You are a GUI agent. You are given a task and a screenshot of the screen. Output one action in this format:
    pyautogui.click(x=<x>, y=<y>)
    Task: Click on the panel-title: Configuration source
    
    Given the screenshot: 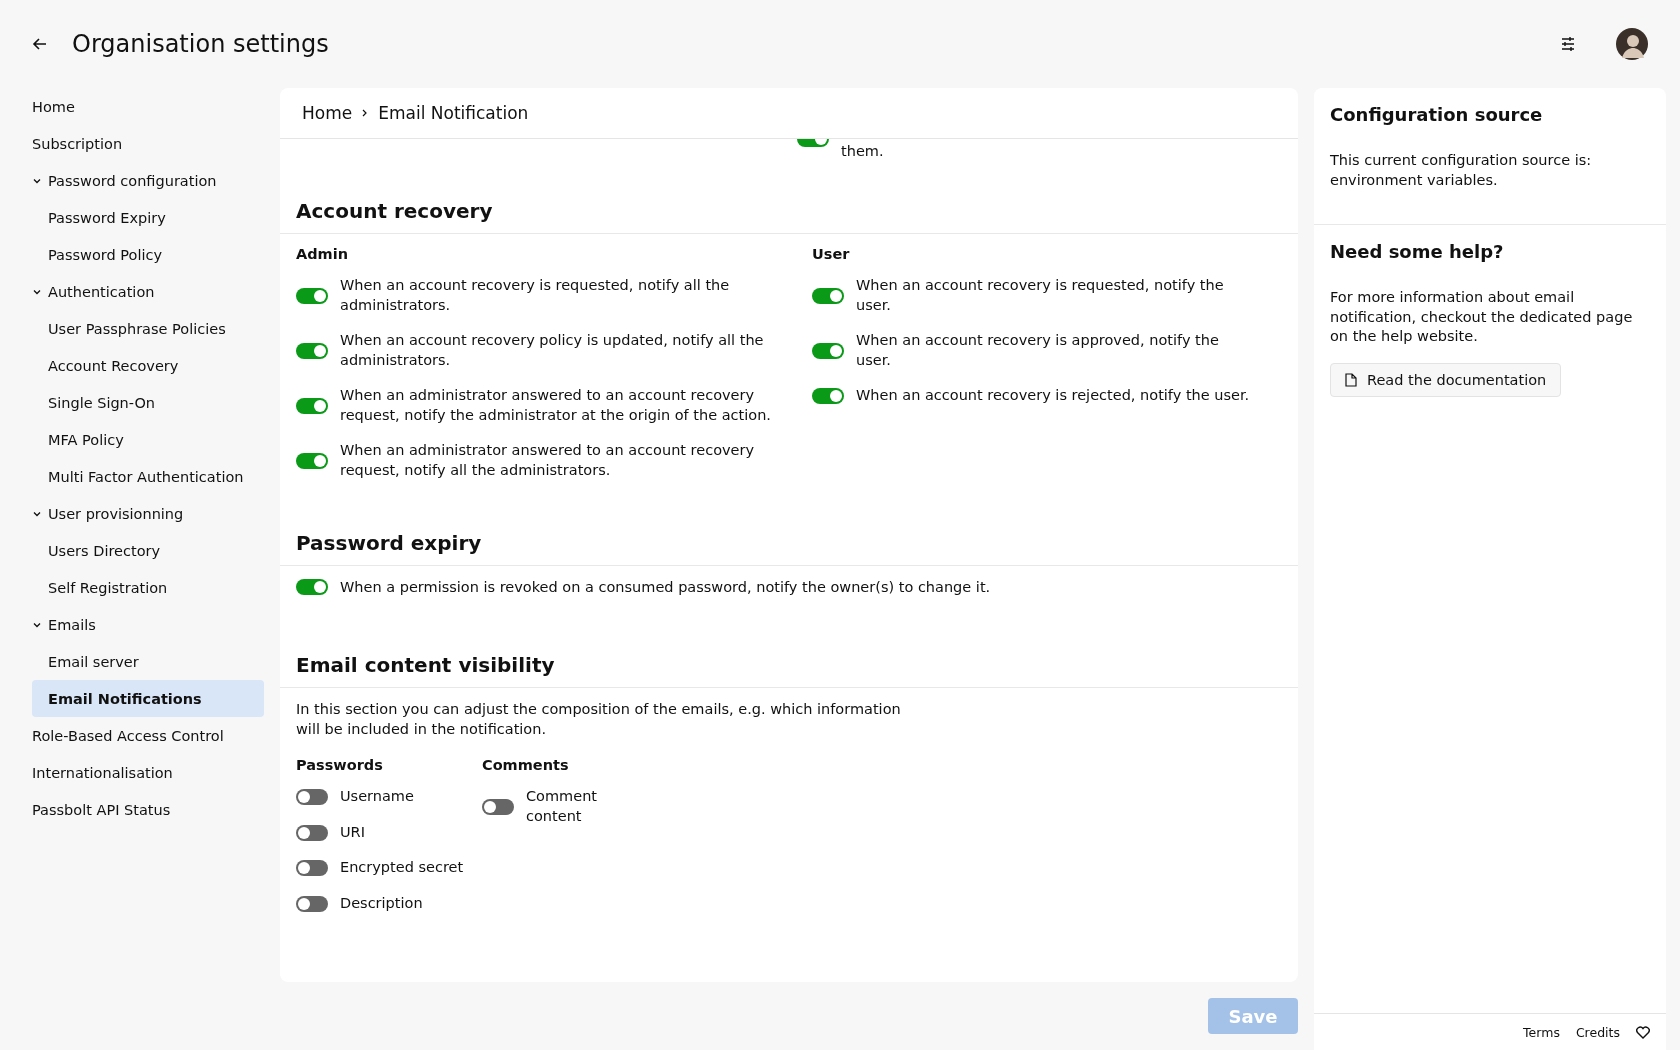 What is the action you would take?
    pyautogui.click(x=1437, y=114)
    